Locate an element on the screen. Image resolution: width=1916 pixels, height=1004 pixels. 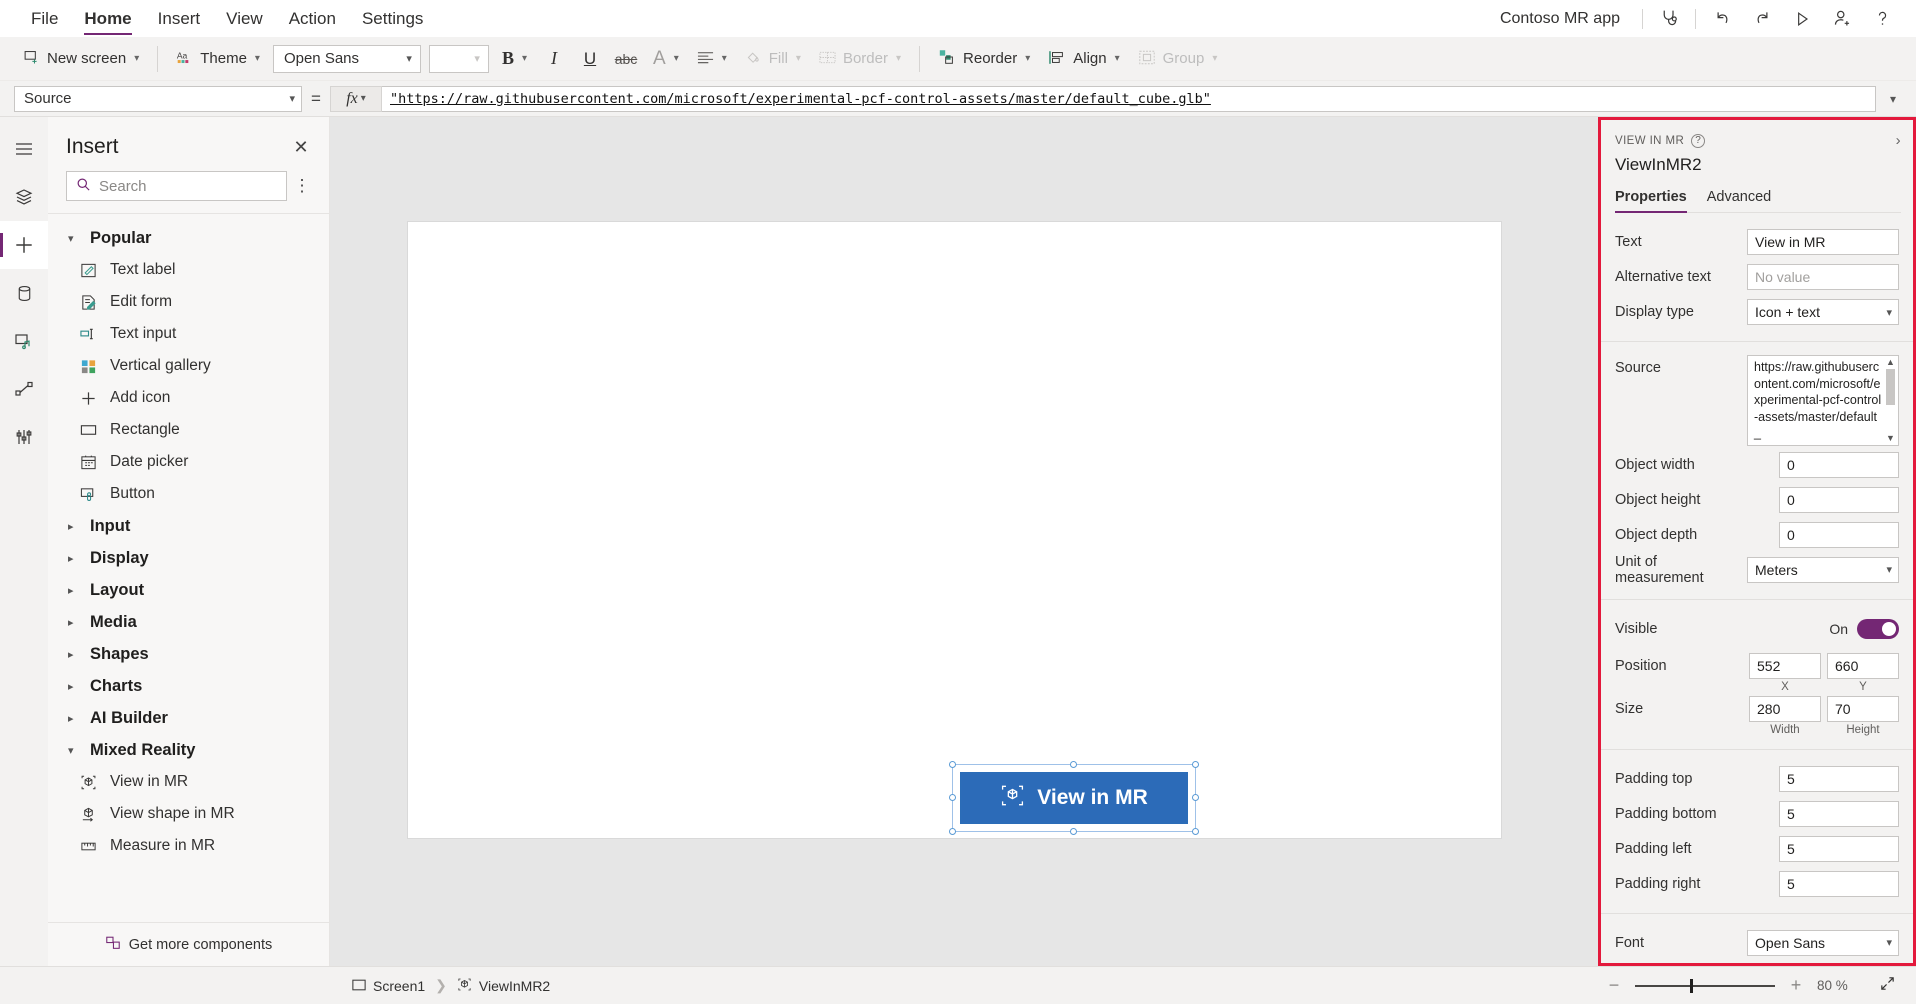
font-family-select: Open Sans ▾ is located at coordinates (346, 58).